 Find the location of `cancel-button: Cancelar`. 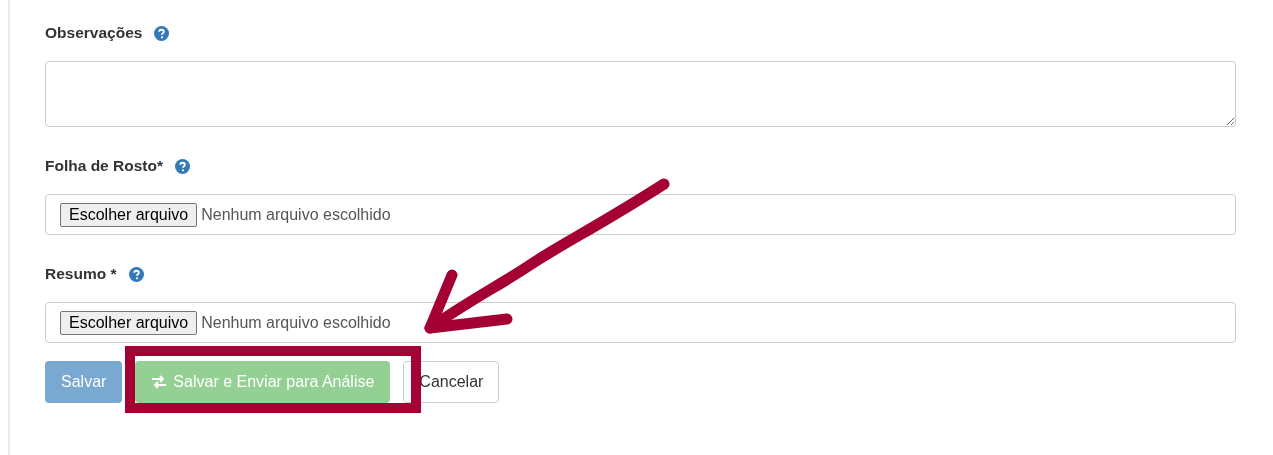

cancel-button: Cancelar is located at coordinates (451, 382).